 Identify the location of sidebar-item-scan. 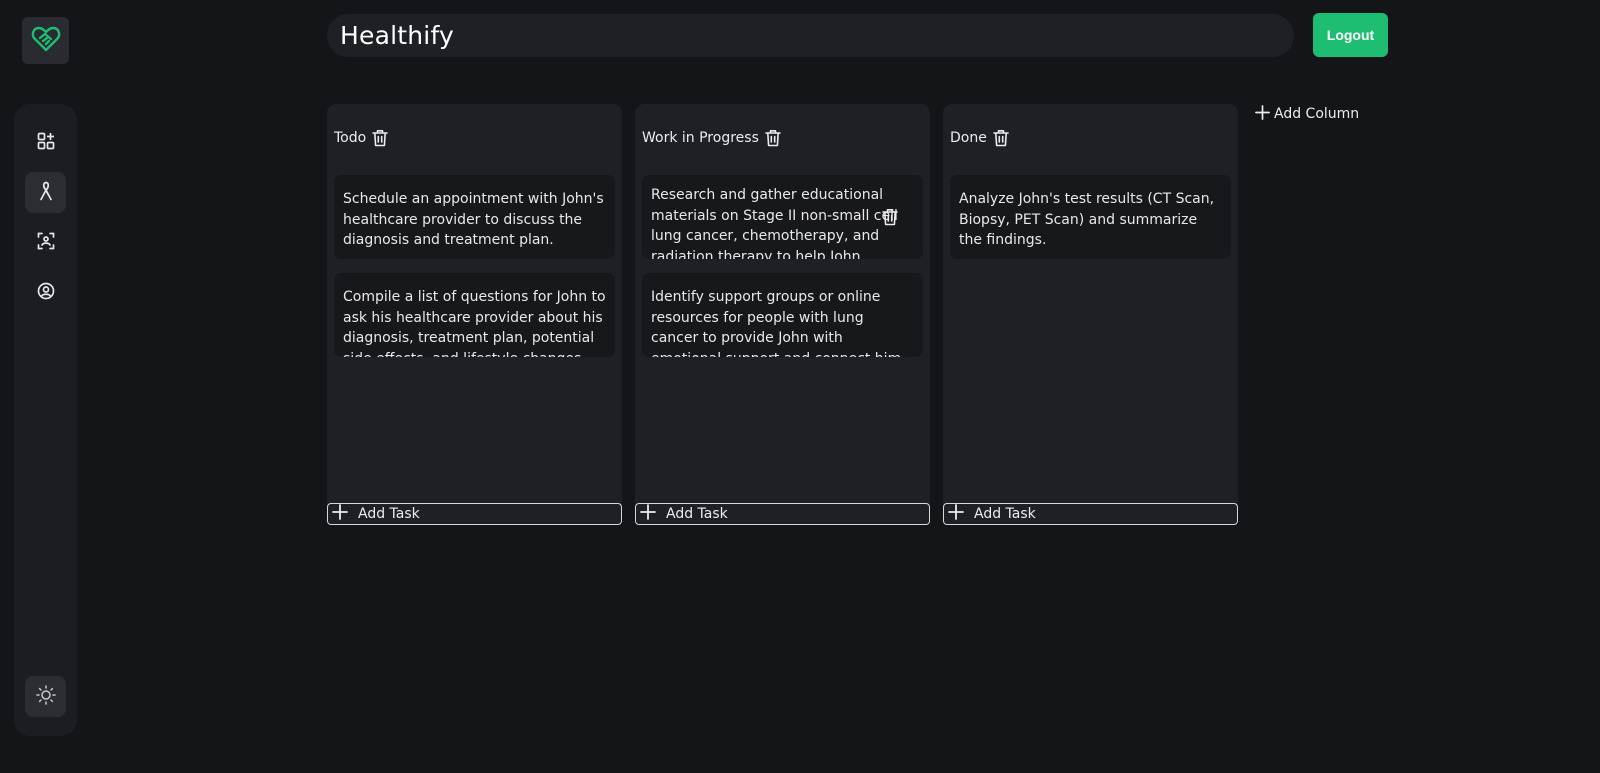
(45, 242).